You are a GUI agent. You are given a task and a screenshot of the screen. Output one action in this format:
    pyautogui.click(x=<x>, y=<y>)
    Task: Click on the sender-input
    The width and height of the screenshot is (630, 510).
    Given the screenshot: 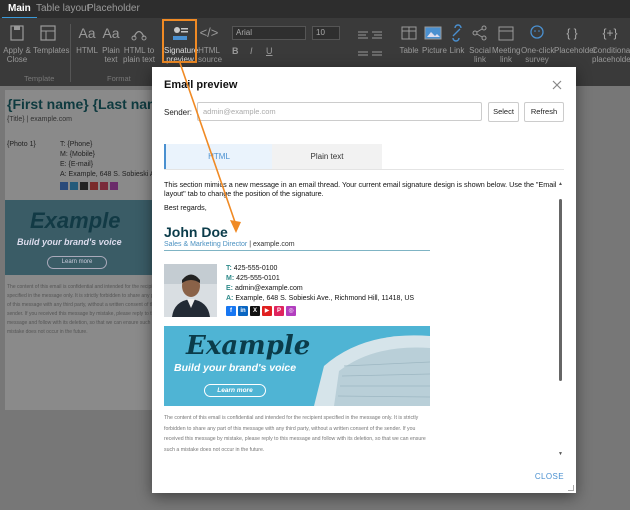 What is the action you would take?
    pyautogui.click(x=339, y=111)
    